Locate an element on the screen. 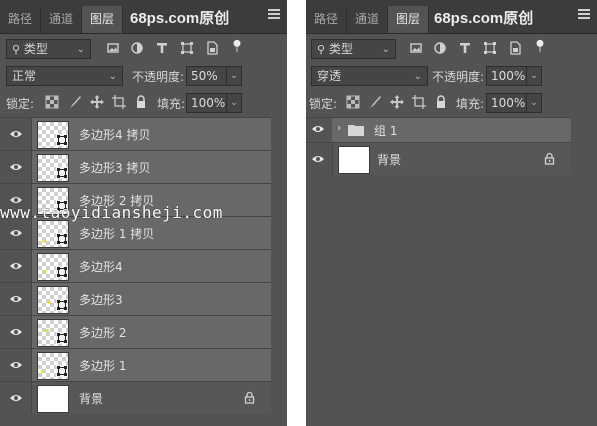  blend-mode-select: 穿透 ⌄ is located at coordinates (369, 76).